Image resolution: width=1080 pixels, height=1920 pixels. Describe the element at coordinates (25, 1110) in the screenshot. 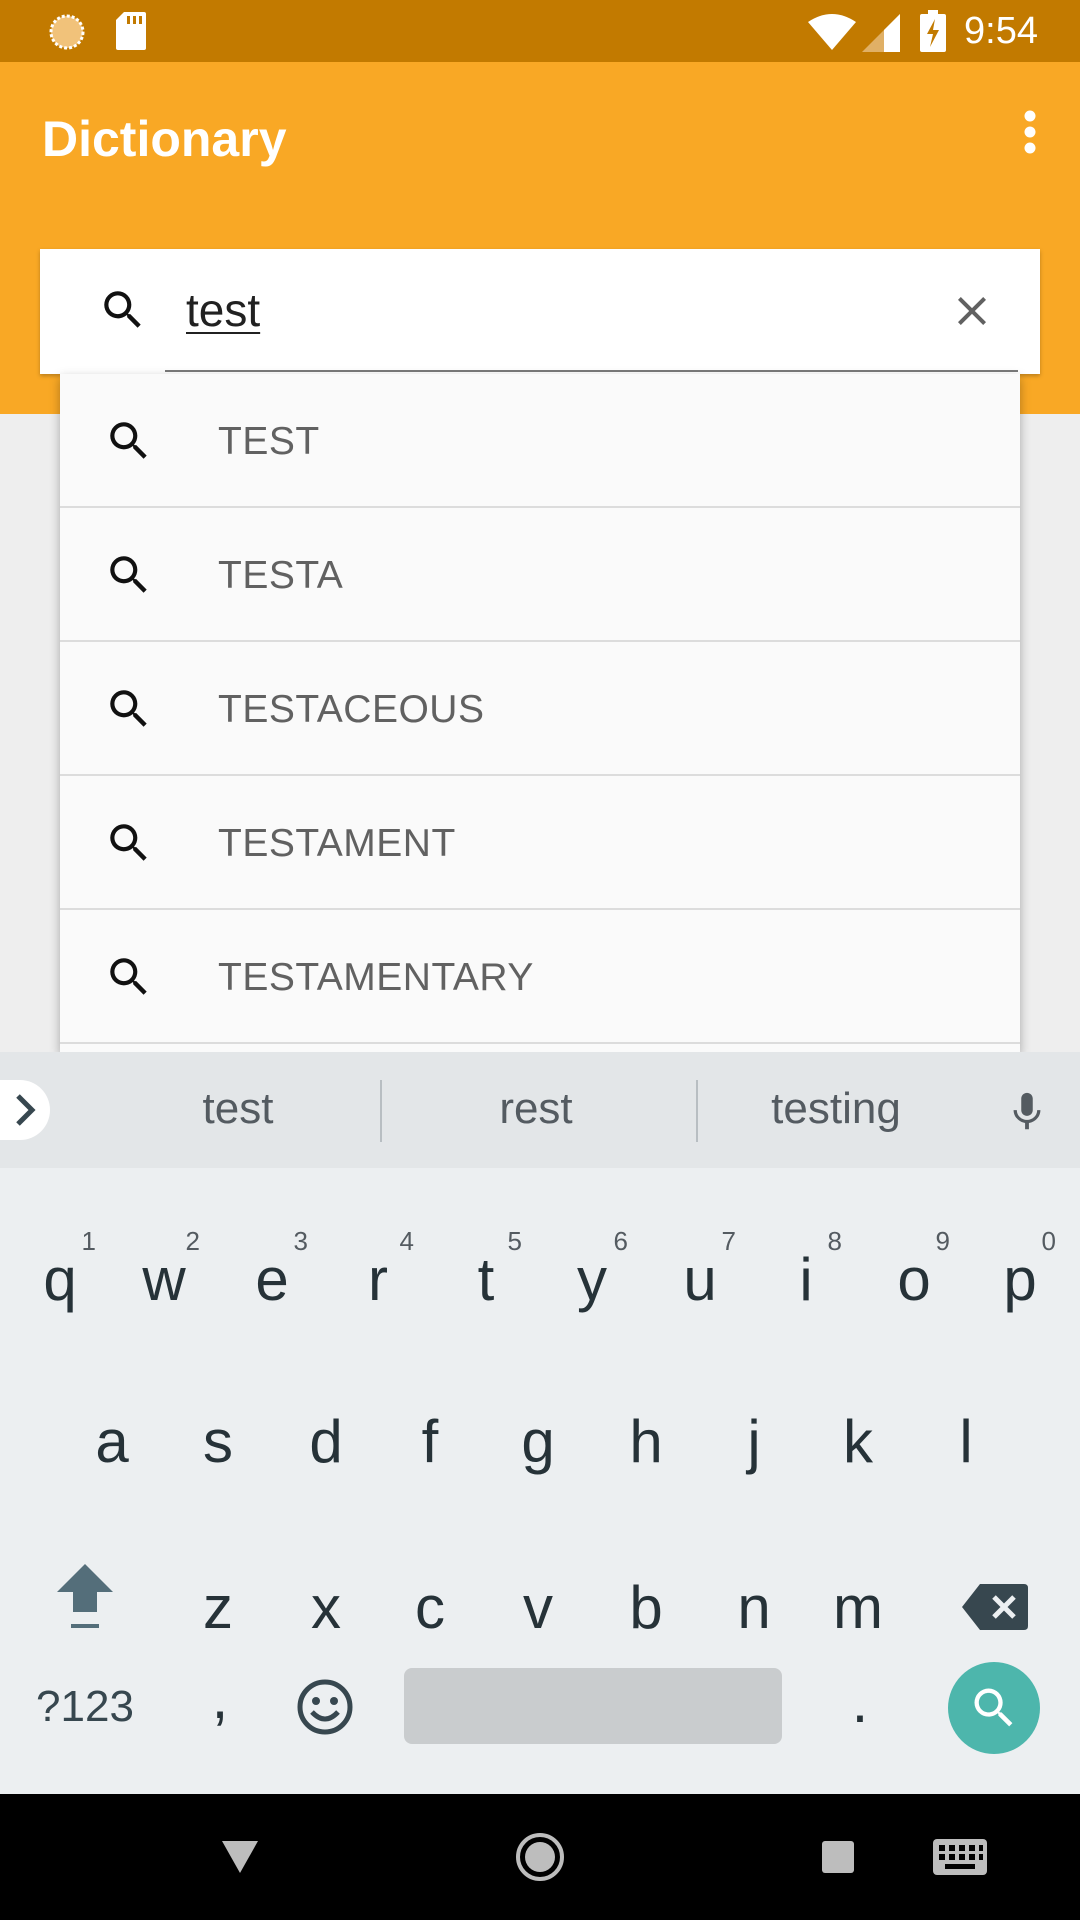

I see `chevron-right-icon` at that location.